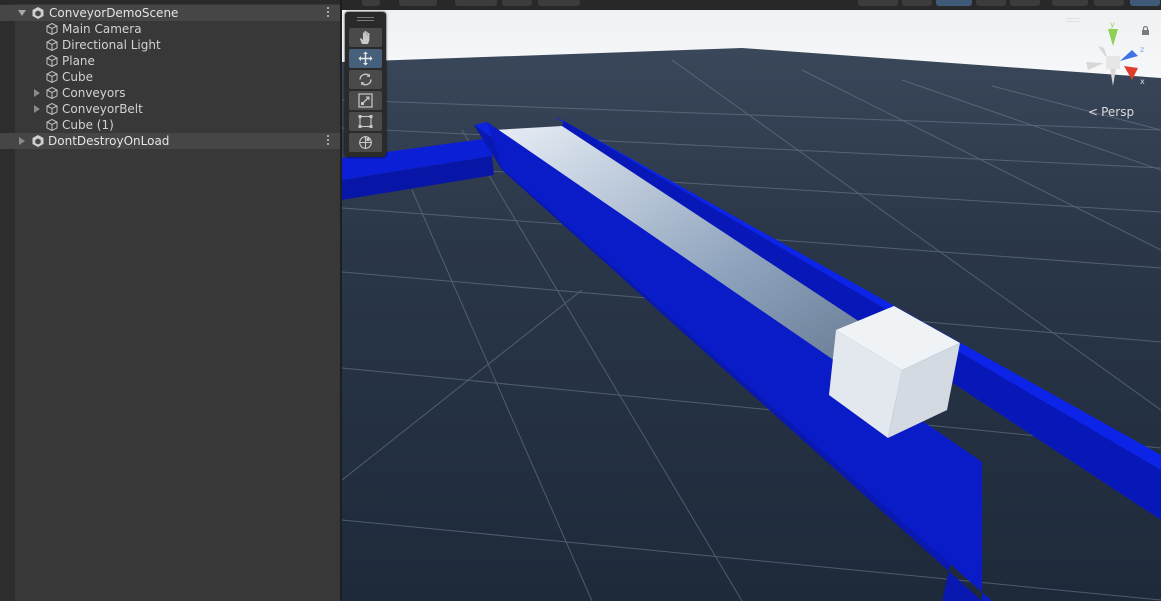 The width and height of the screenshot is (1161, 601). Describe the element at coordinates (1142, 49) in the screenshot. I see `gizmo-z-label: z` at that location.